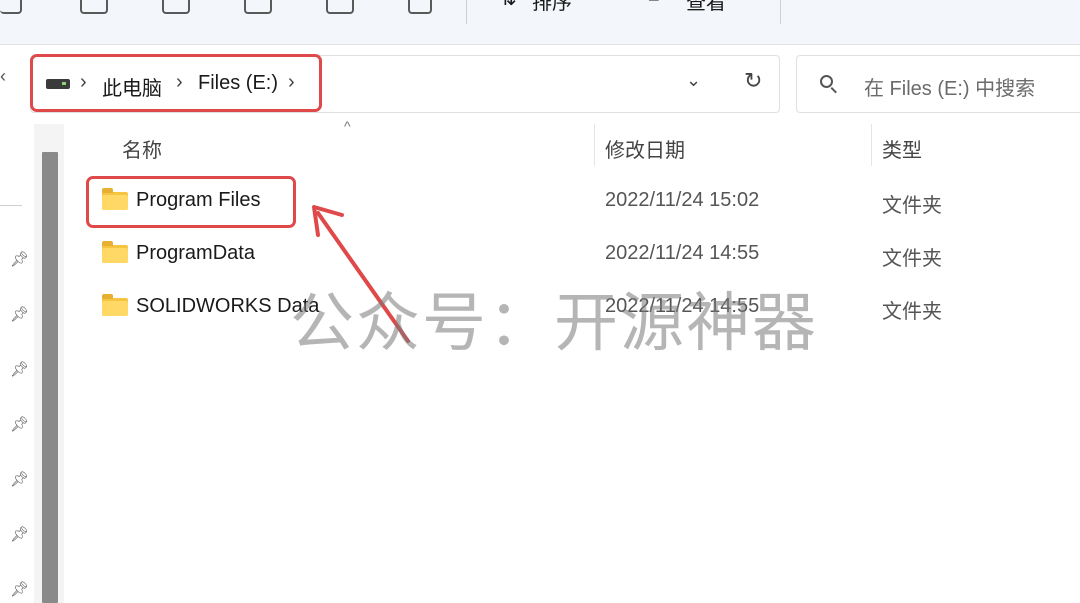  Describe the element at coordinates (50, 377) in the screenshot. I see `nav-scrollbar-thumb` at that location.